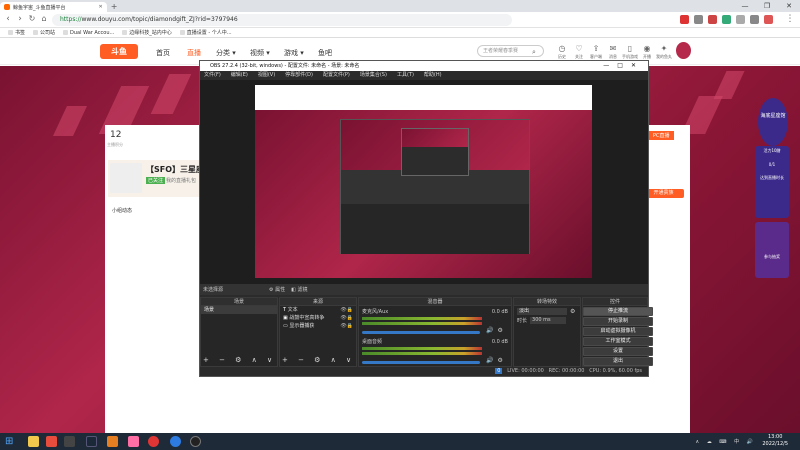 The width and height of the screenshot is (800, 450). What do you see at coordinates (618, 321) in the screenshot?
I see `start-recording-button: 开始录制` at bounding box center [618, 321].